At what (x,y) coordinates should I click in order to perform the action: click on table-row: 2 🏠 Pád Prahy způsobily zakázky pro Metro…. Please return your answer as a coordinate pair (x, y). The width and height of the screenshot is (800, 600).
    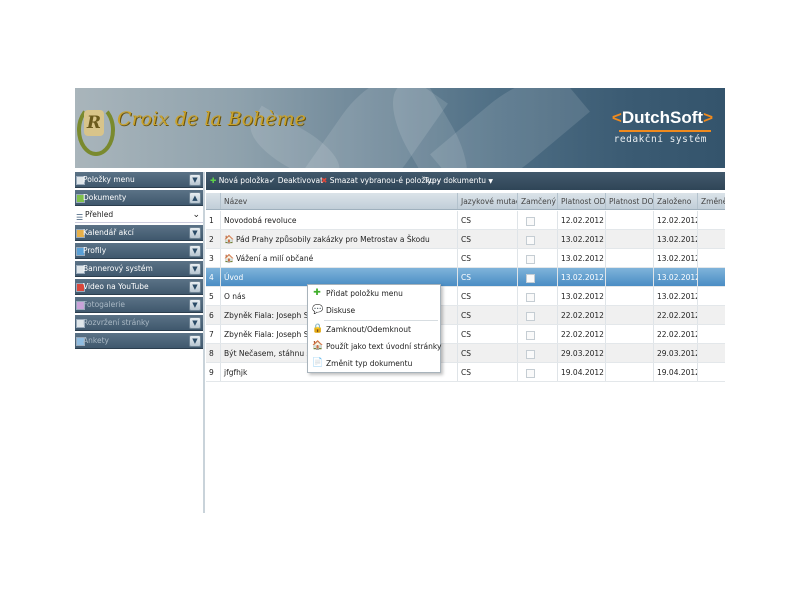
    Looking at the image, I should click on (465, 239).